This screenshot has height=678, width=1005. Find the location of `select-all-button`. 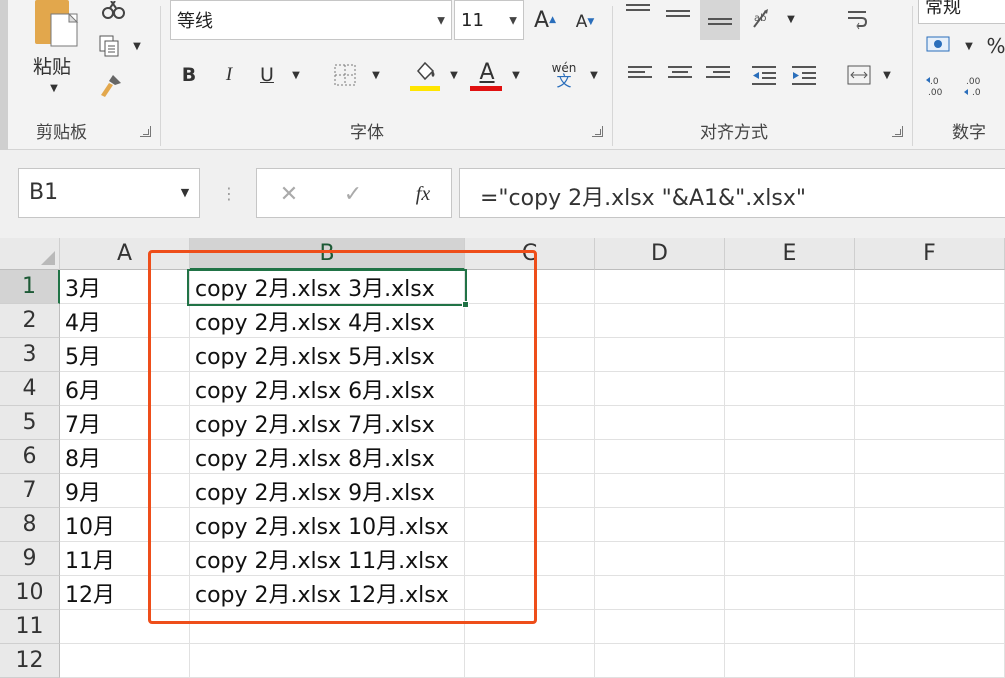

select-all-button is located at coordinates (30, 254).